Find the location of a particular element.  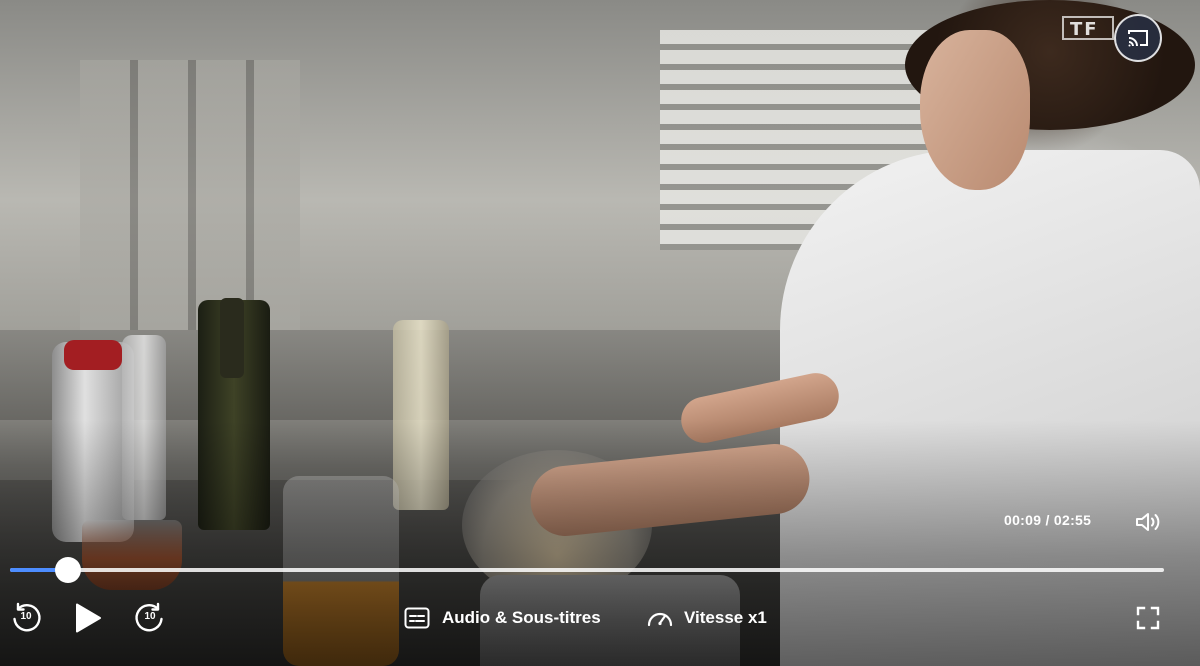

audio-subtitles-label: Audio & Sous-titres is located at coordinates (521, 617).